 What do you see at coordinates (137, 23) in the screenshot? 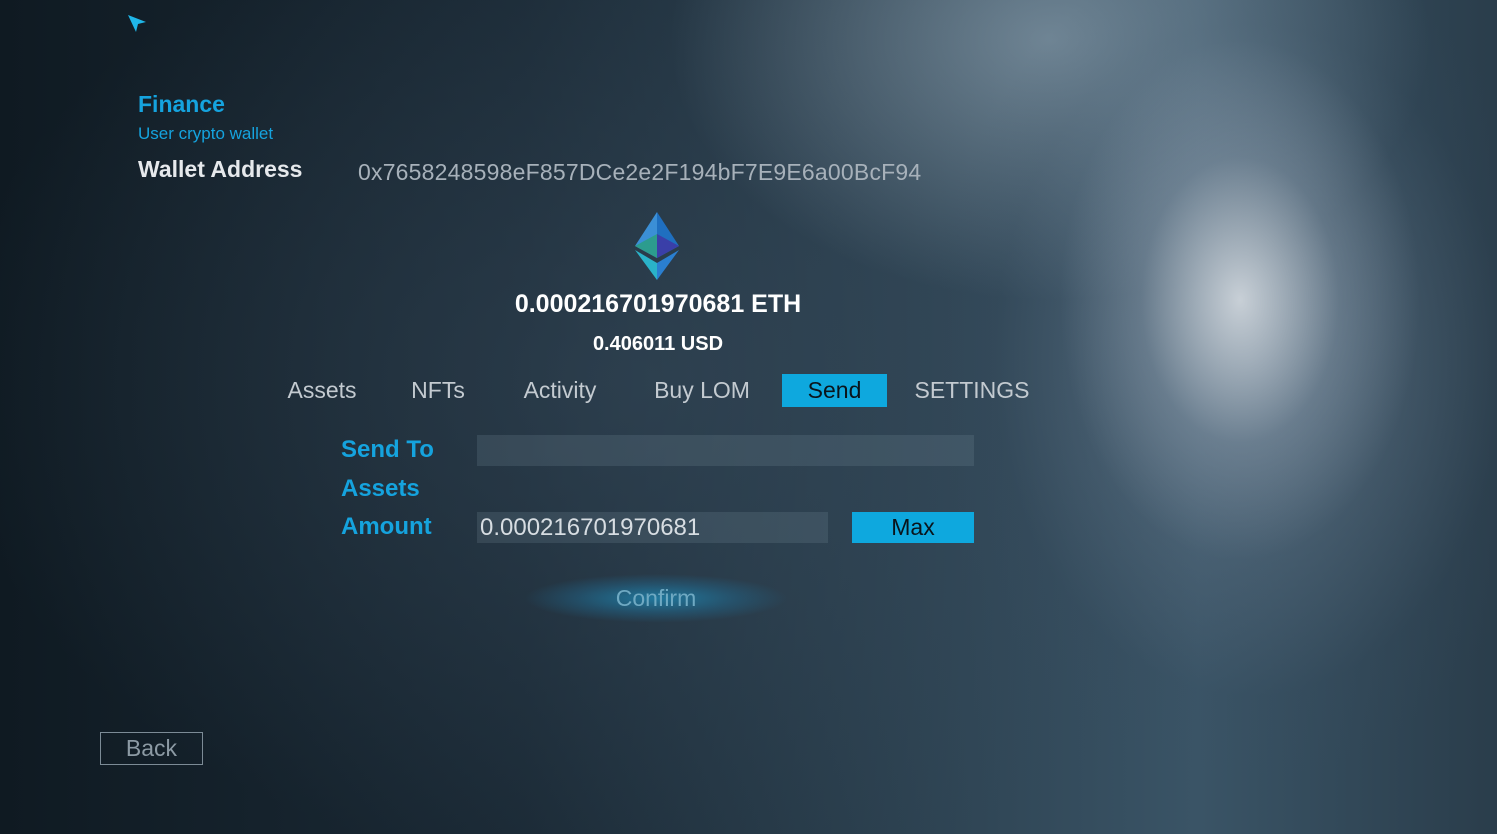
I see `cursor-arrow-icon` at bounding box center [137, 23].